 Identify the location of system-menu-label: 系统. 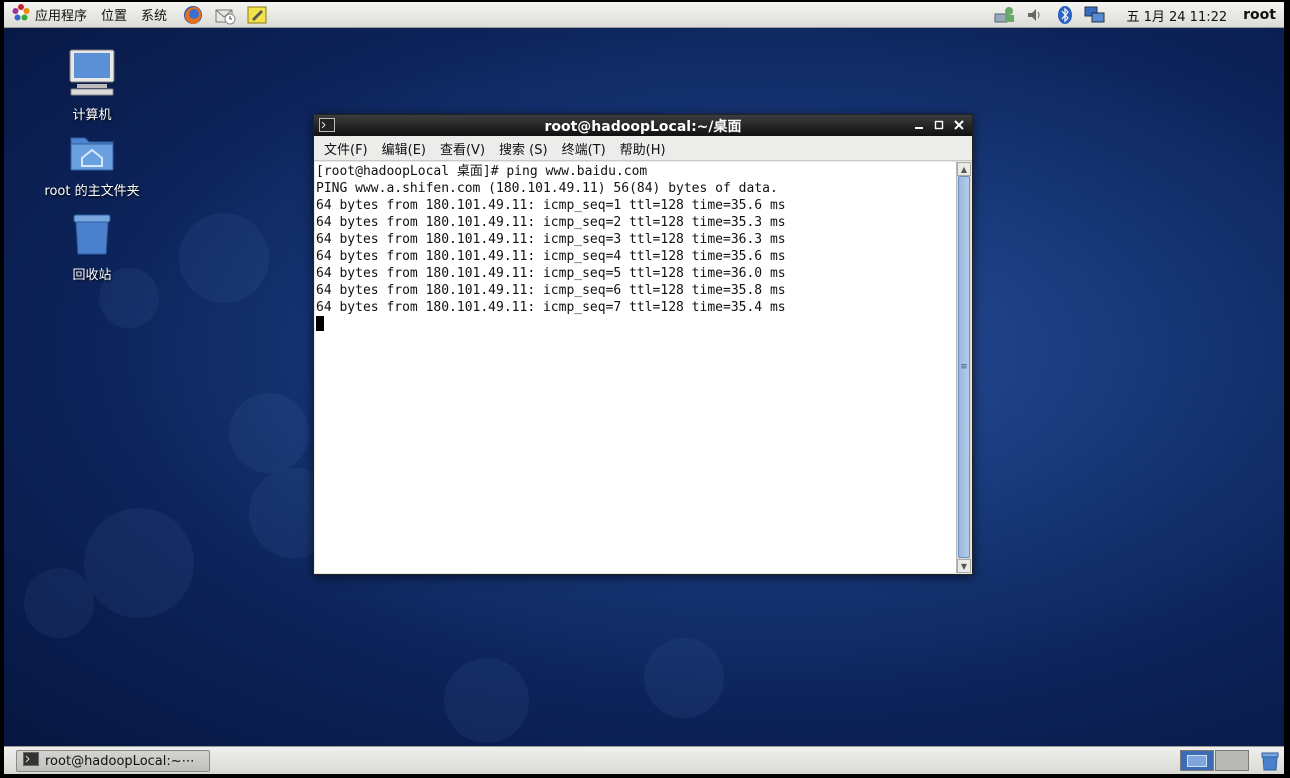
(154, 16).